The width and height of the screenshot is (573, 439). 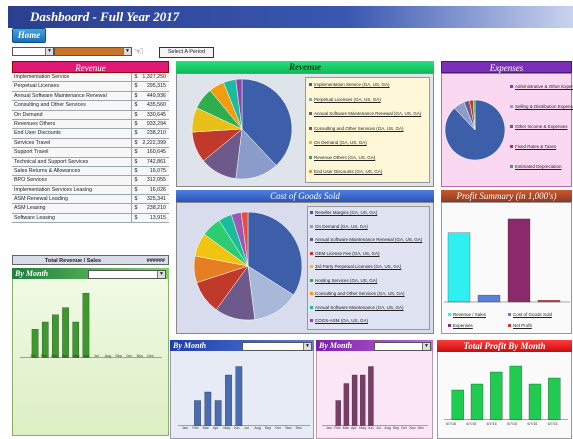 I want to click on row-label: Implementation Service, so click(x=72, y=77).